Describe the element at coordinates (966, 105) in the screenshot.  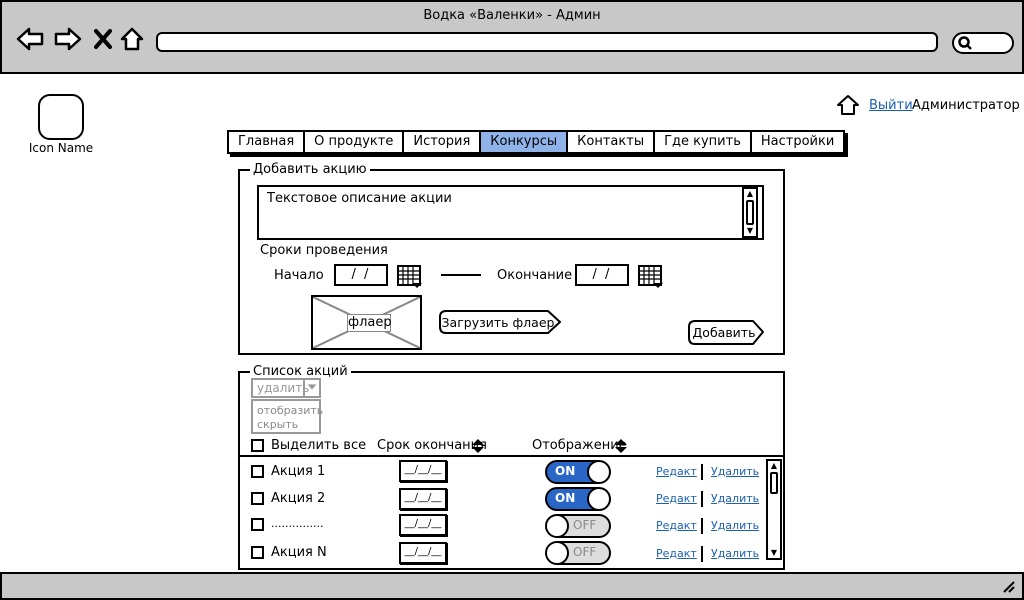
I see `user-role-label: Администратор` at that location.